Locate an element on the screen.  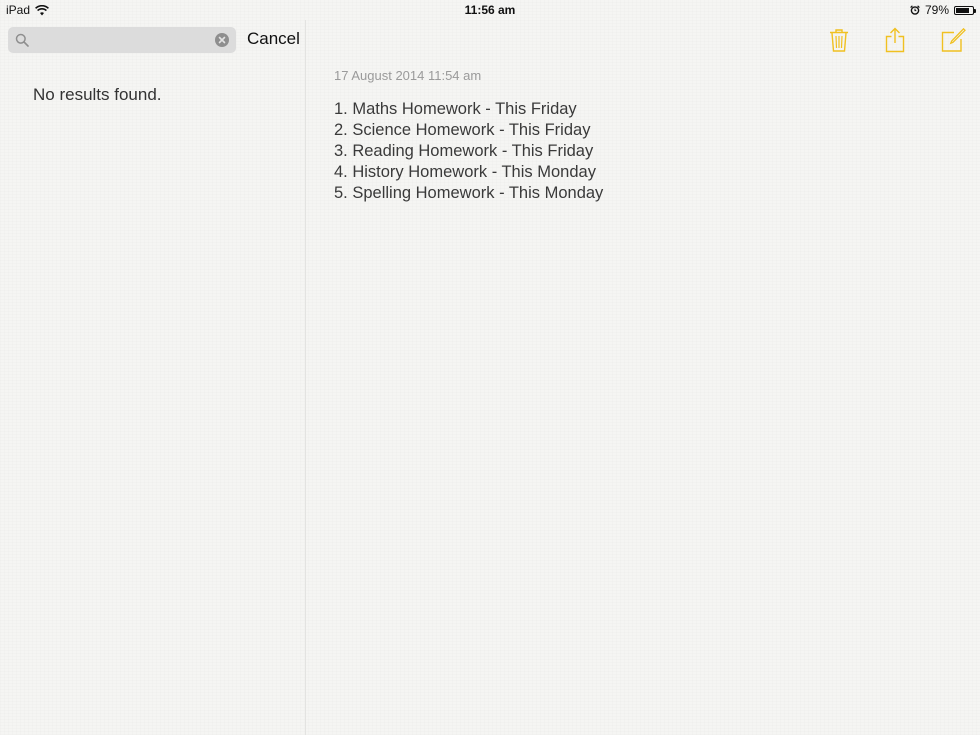
status-time: 11:56 am is located at coordinates (490, 10).